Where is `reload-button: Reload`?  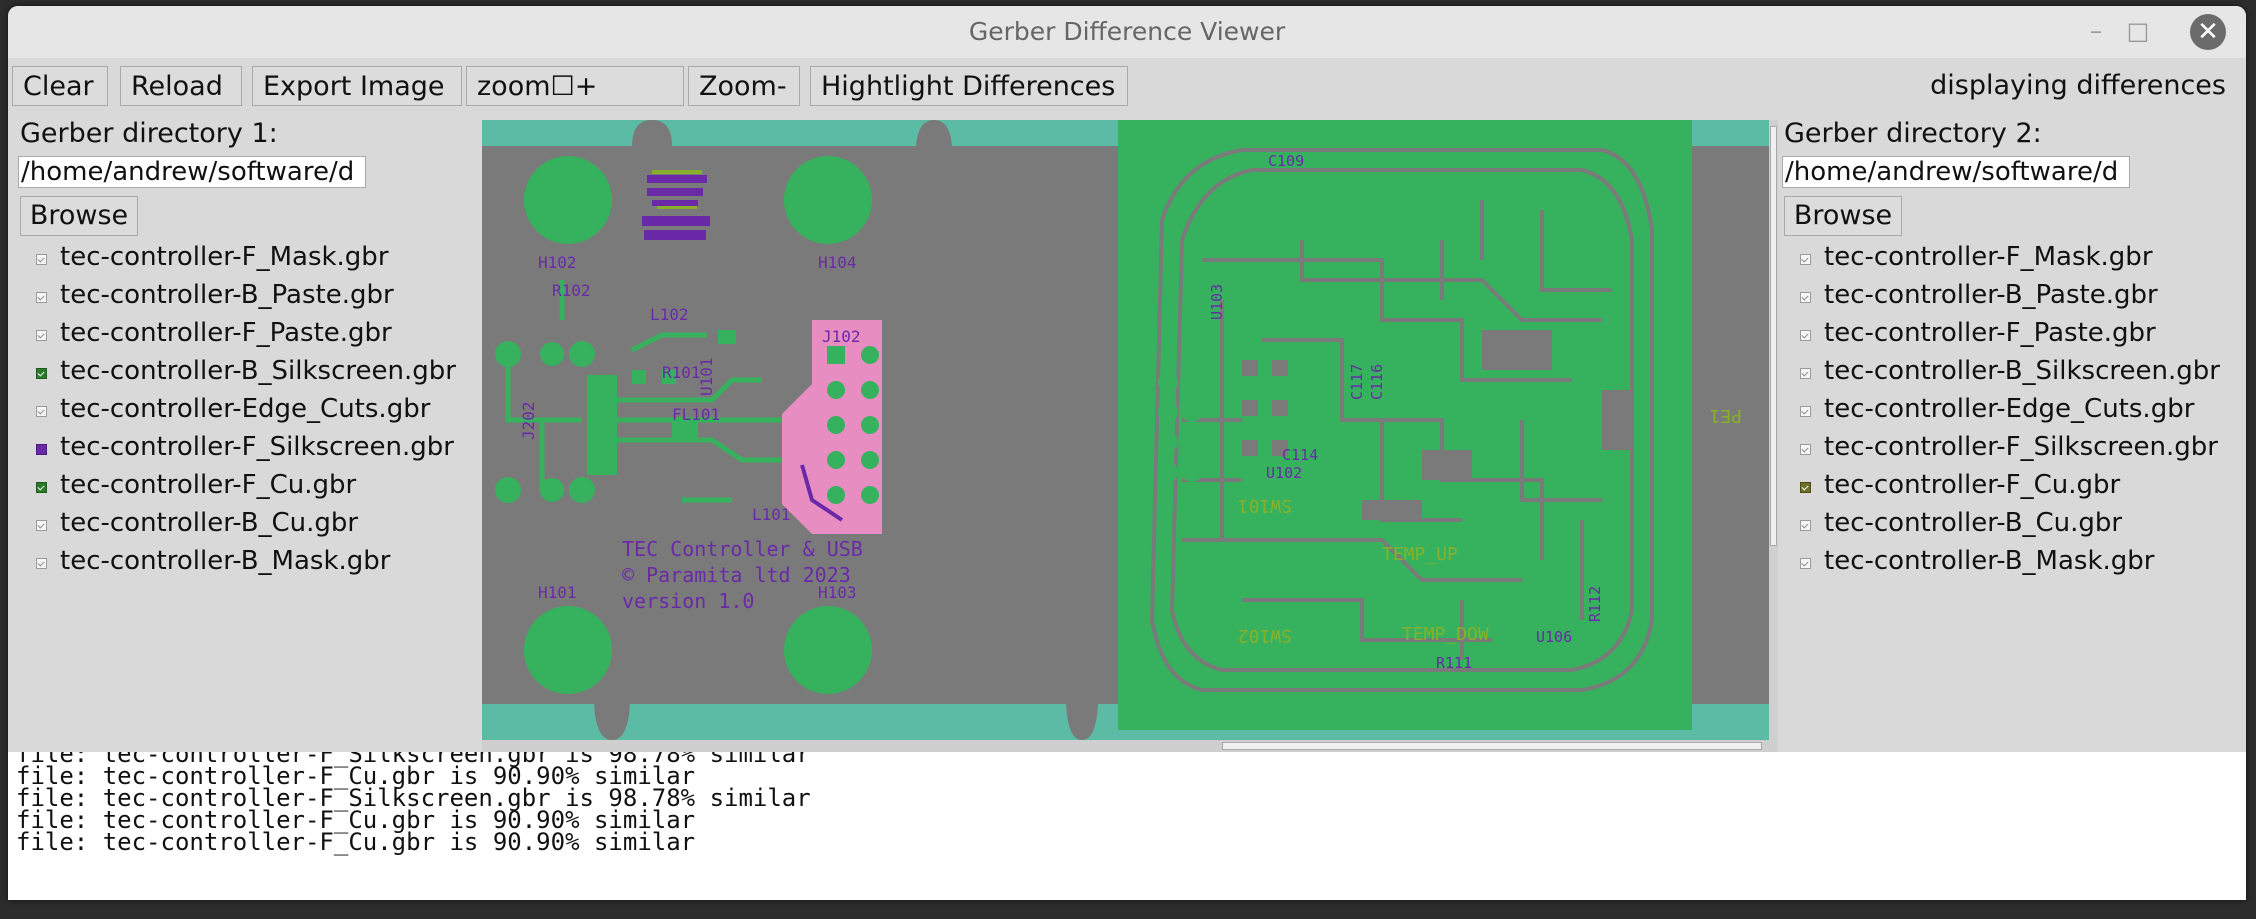 reload-button: Reload is located at coordinates (181, 86).